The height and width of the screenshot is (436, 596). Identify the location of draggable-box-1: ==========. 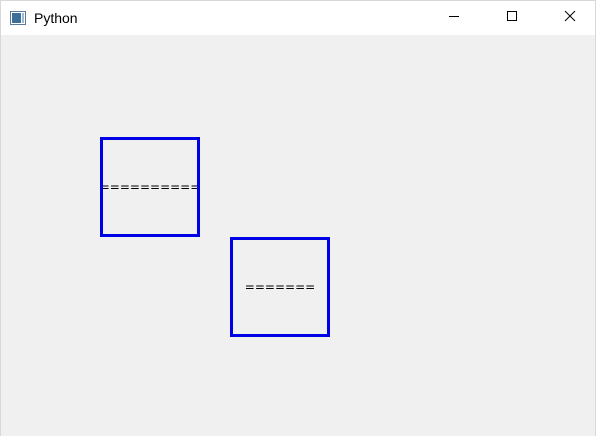
(150, 187).